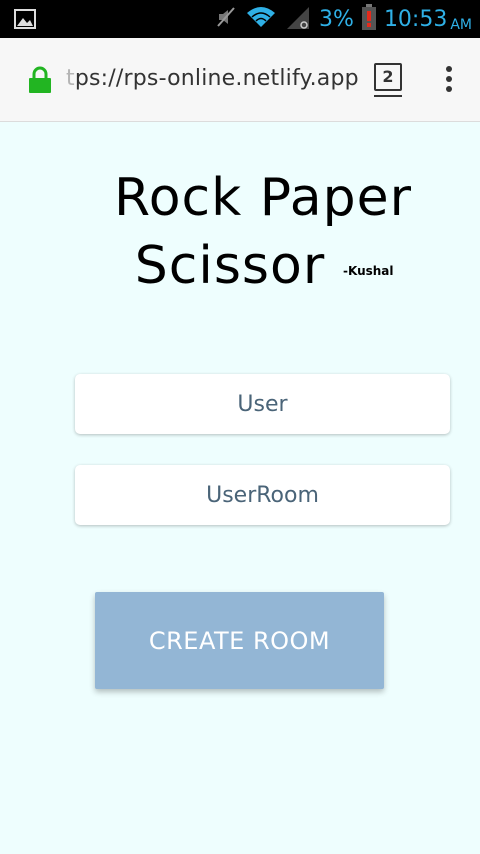  I want to click on tab-switcher-underline, so click(388, 96).